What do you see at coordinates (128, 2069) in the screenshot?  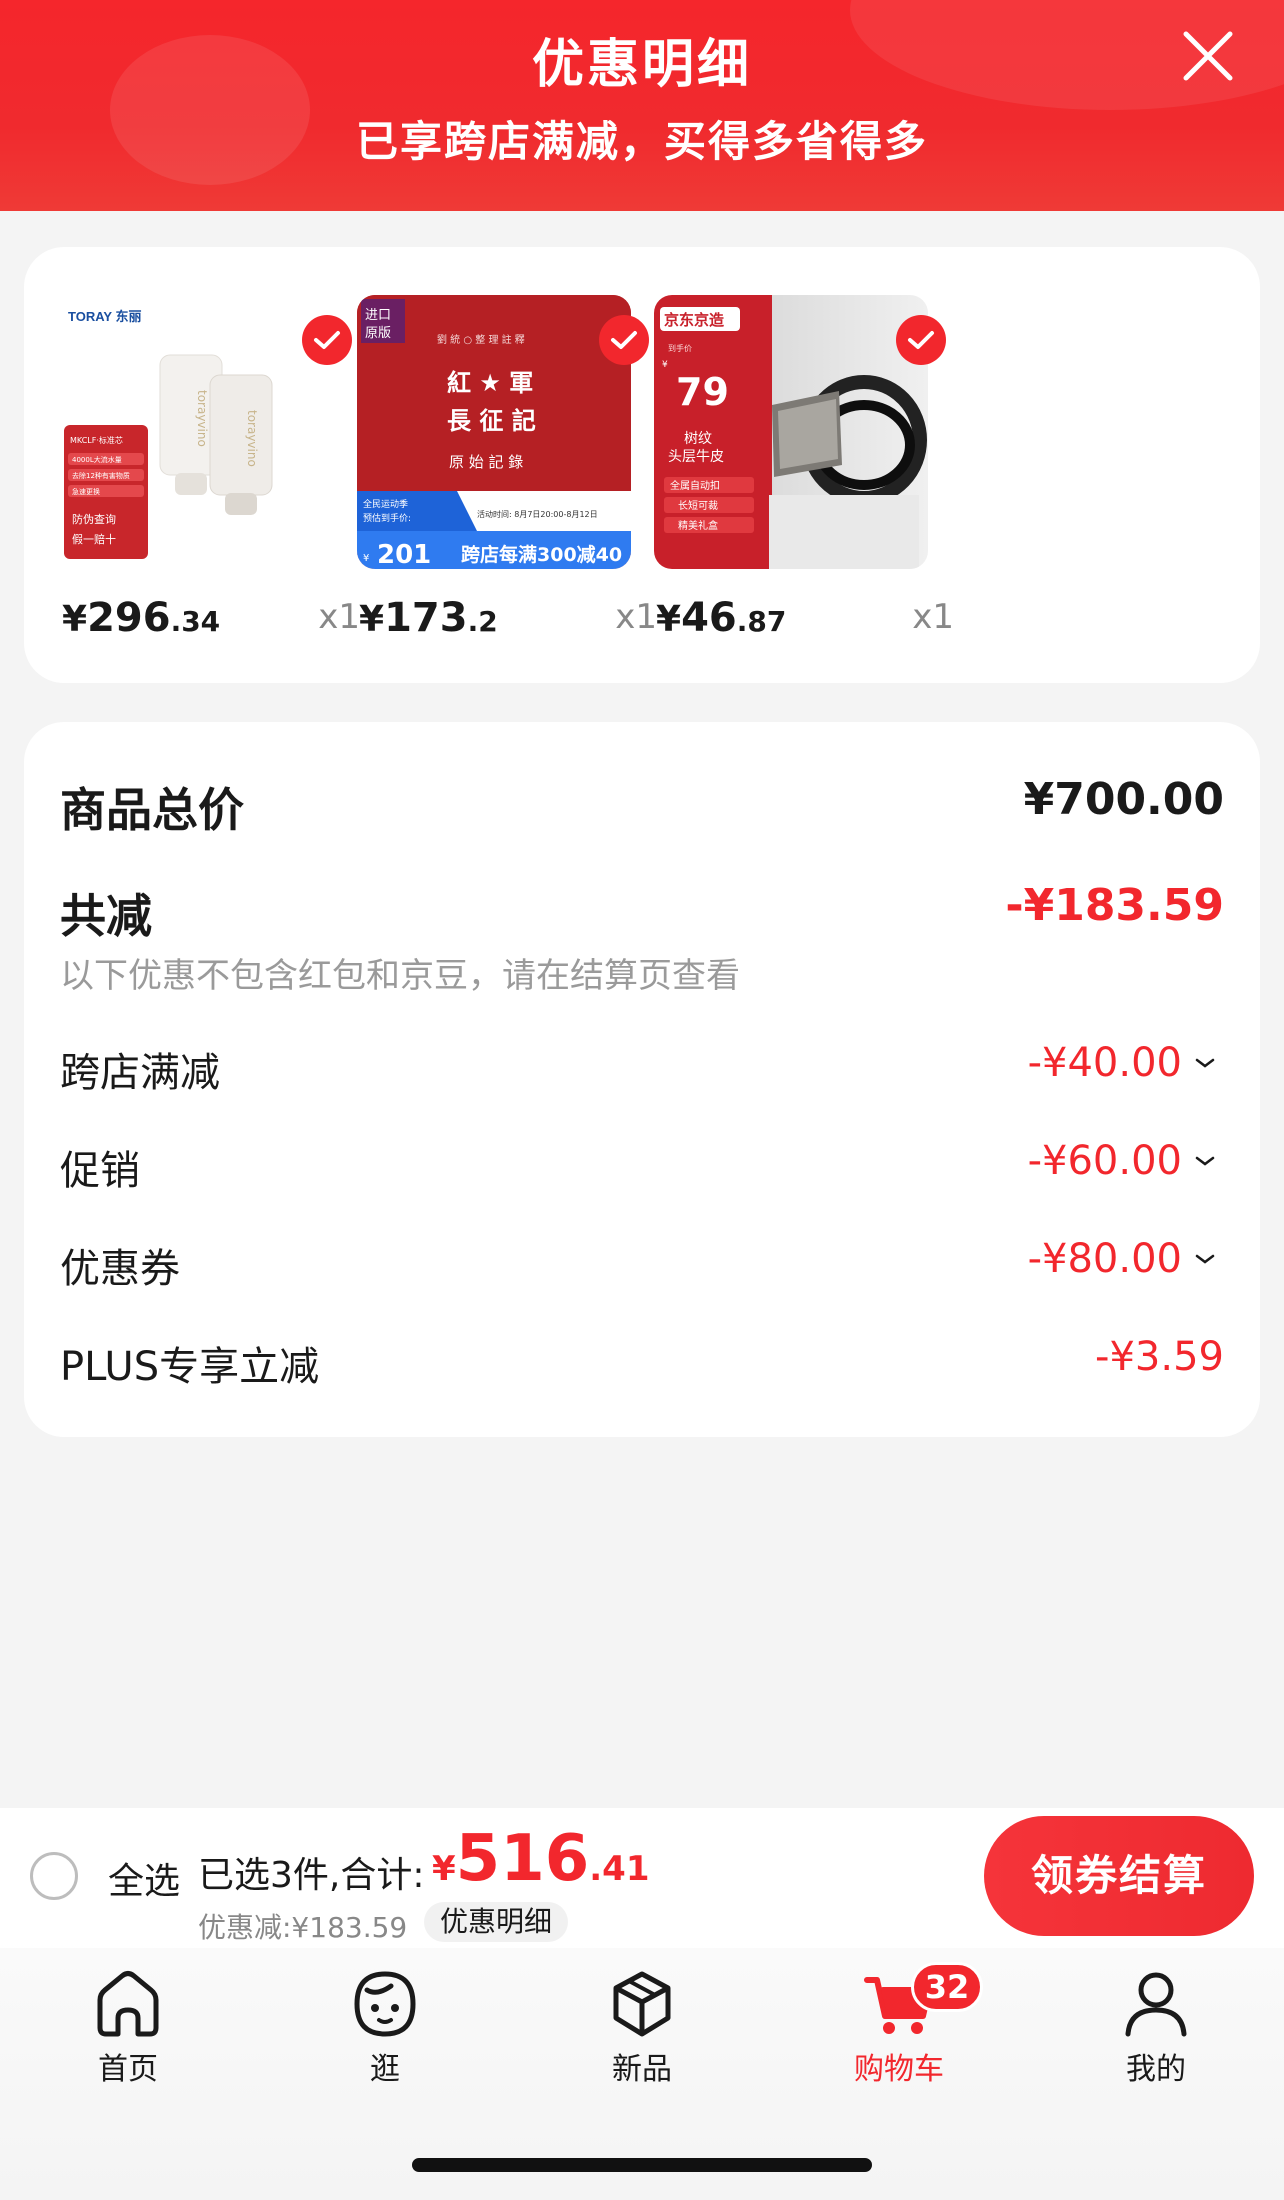 I see `tab-label: 首页` at bounding box center [128, 2069].